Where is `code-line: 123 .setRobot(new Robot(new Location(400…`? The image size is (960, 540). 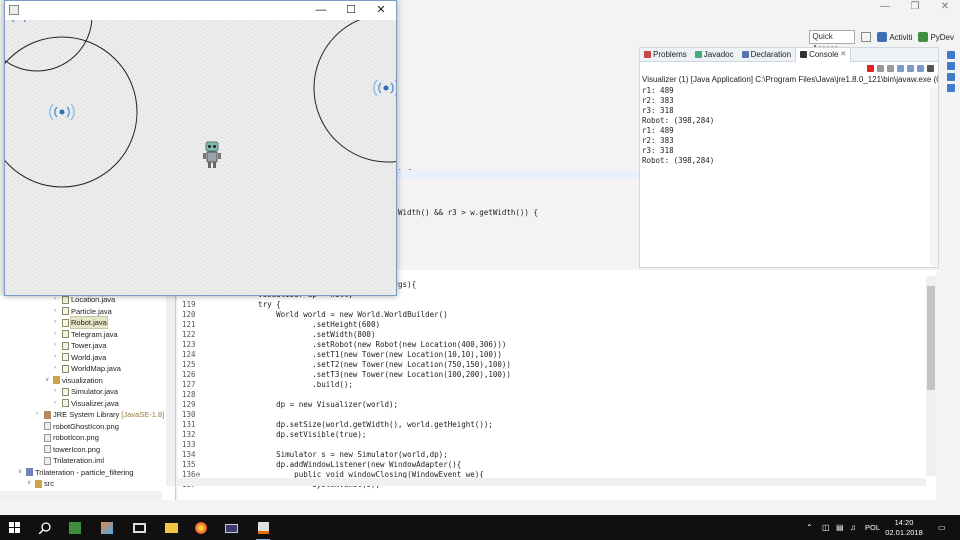
code-line: 123 .setRobot(new Robot(new Location(400… is located at coordinates (548, 345).